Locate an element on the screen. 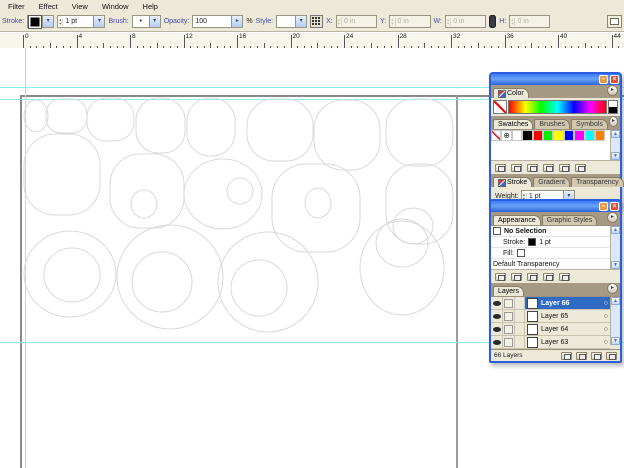 Image resolution: width=624 pixels, height=468 pixels. layer-row: Layer 64 ○ is located at coordinates (550, 329).